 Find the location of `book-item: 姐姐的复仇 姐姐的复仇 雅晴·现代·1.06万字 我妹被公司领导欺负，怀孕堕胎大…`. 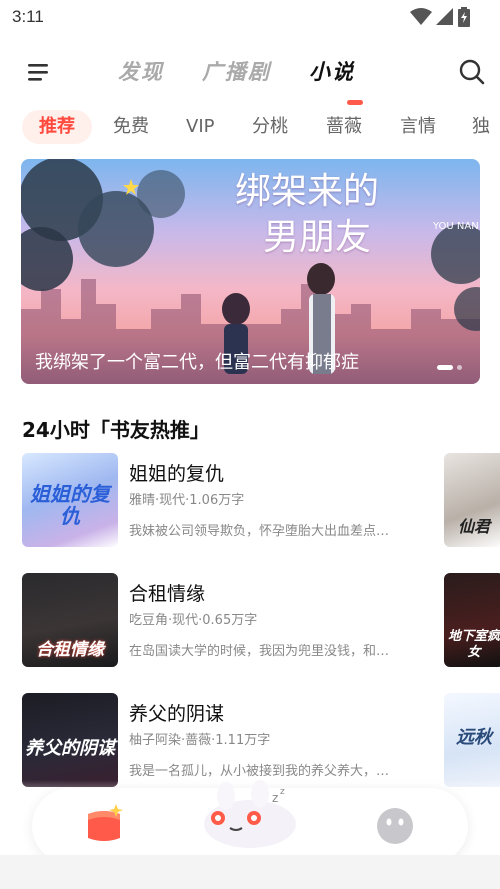

book-item: 姐姐的复仇 姐姐的复仇 雅晴·现代·1.06万字 我妹被公司领导欺负，怀孕堕胎大… is located at coordinates (232, 501).